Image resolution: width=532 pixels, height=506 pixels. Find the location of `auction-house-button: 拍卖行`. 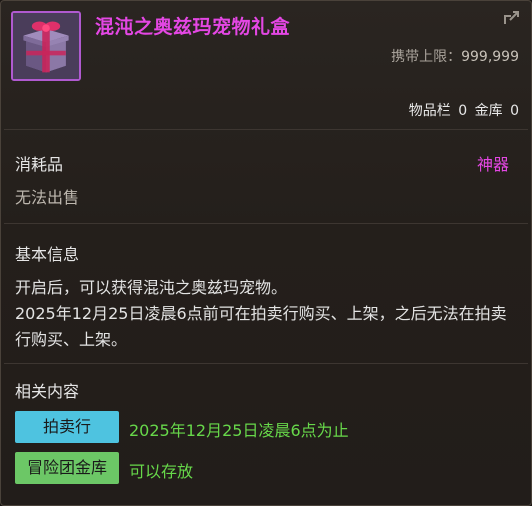

auction-house-button: 拍卖行 is located at coordinates (67, 427).